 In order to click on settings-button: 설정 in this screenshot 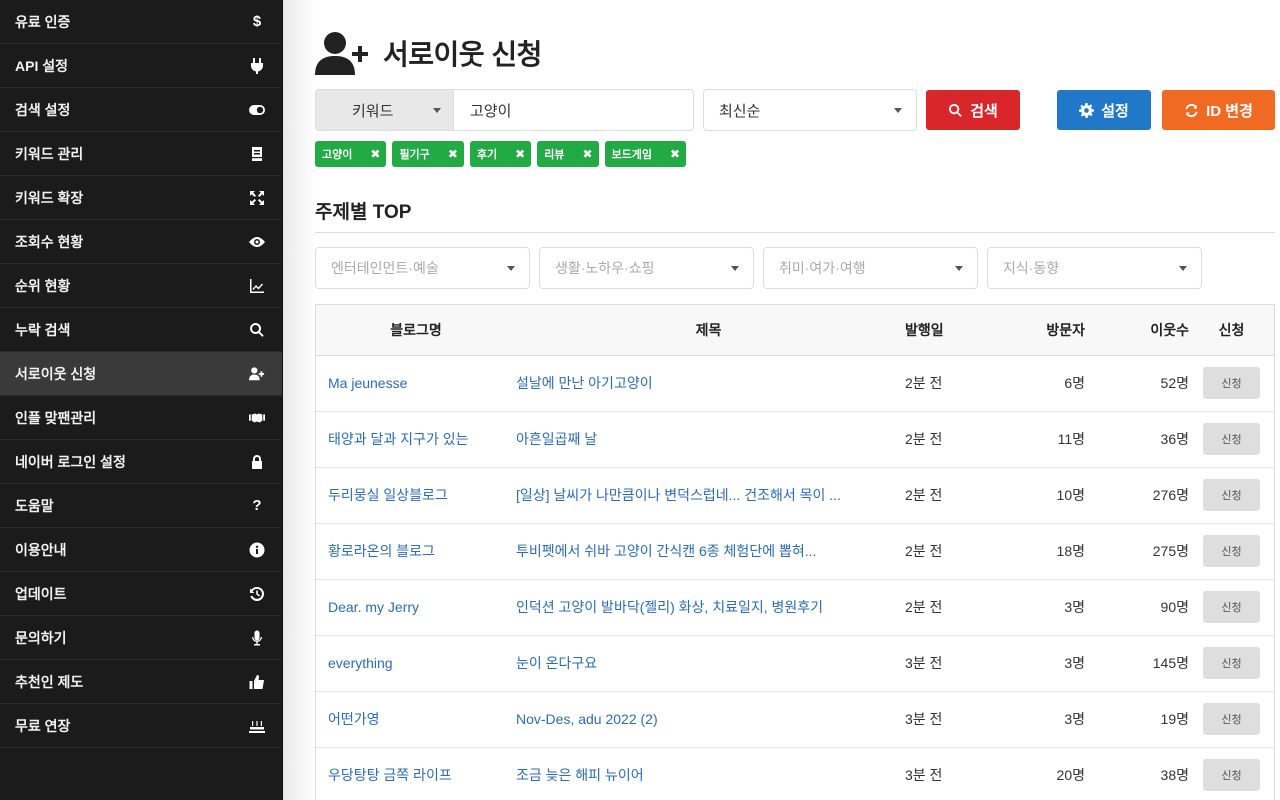, I will do `click(1104, 110)`.